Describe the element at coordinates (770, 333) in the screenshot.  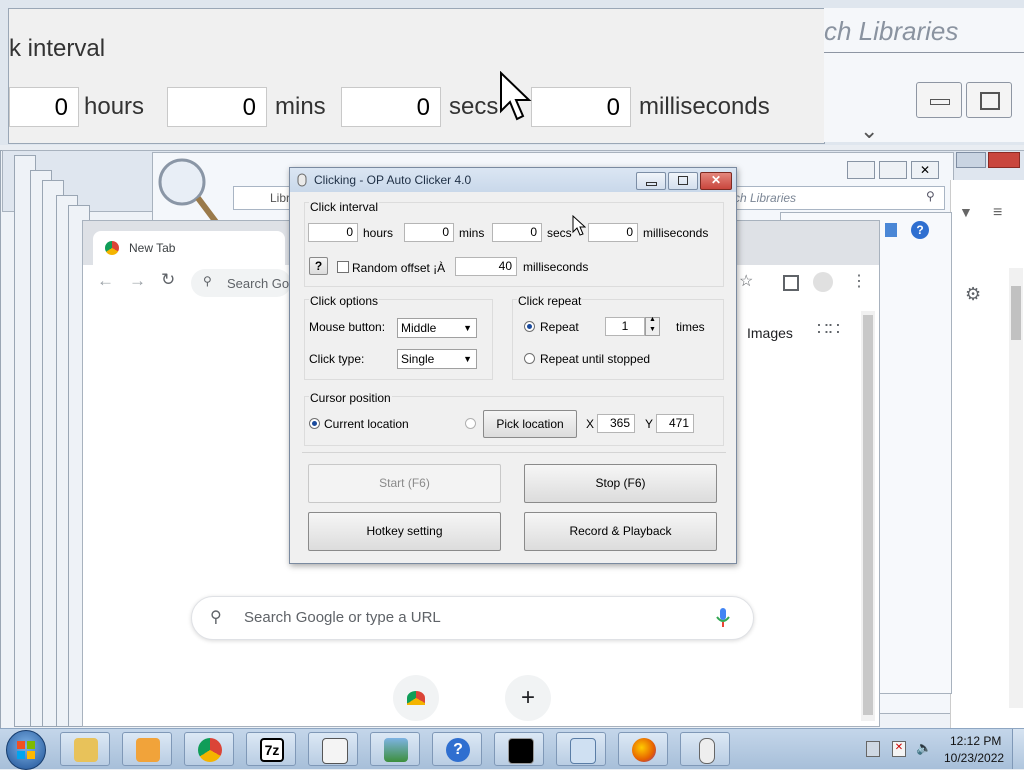
I see `images-link: Images` at that location.